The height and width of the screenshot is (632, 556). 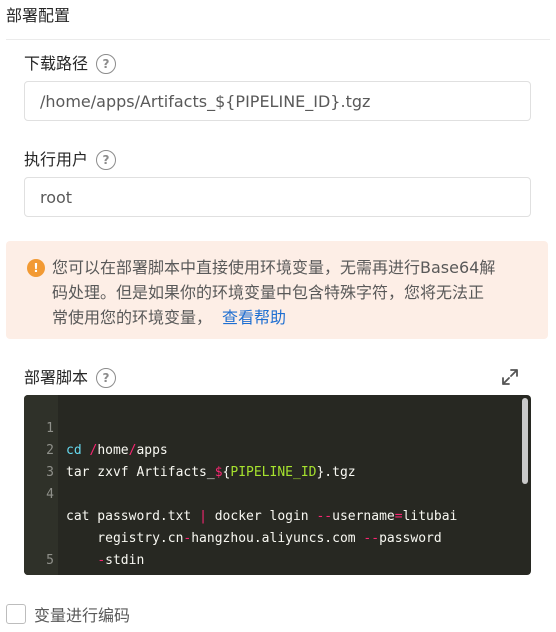 What do you see at coordinates (278, 39) in the screenshot?
I see `section-divider` at bounding box center [278, 39].